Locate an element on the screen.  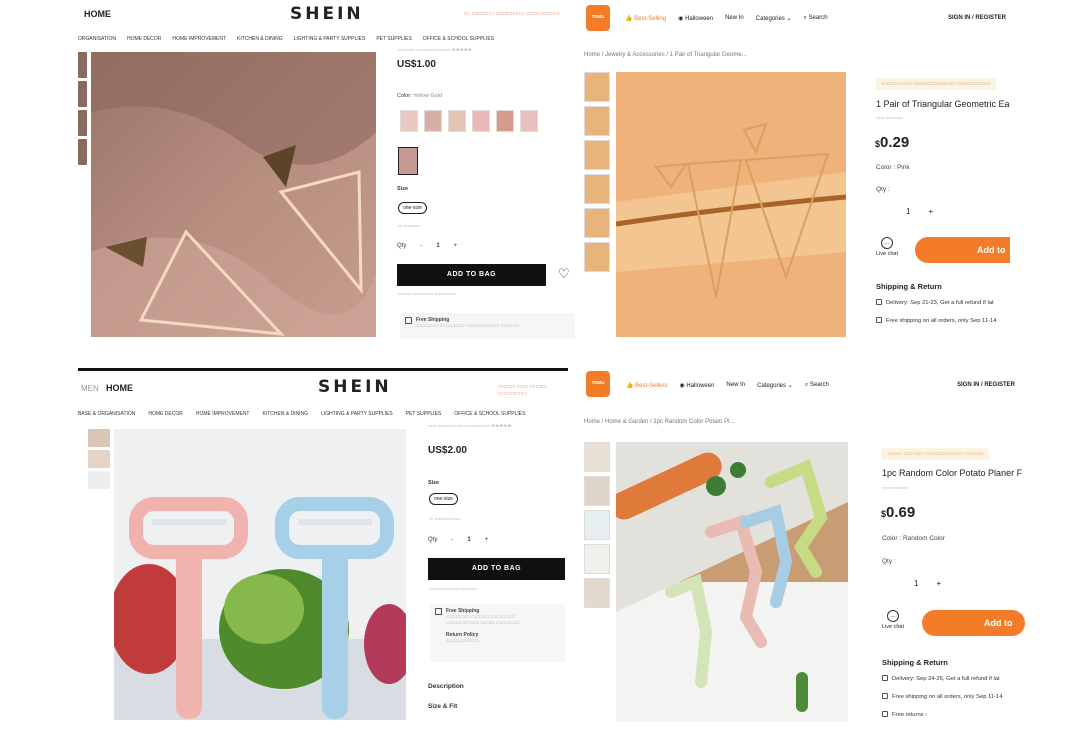
wishlist-heart-icon: ♡ is located at coordinates (564, 274).